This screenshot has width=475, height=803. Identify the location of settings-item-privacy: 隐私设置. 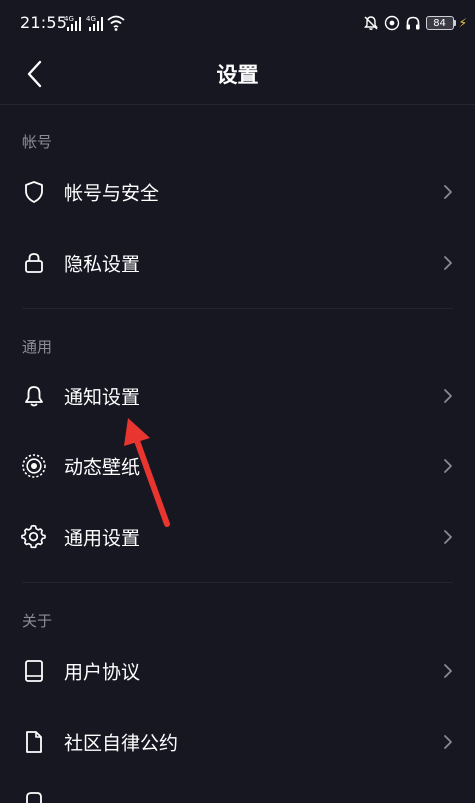
(237, 263).